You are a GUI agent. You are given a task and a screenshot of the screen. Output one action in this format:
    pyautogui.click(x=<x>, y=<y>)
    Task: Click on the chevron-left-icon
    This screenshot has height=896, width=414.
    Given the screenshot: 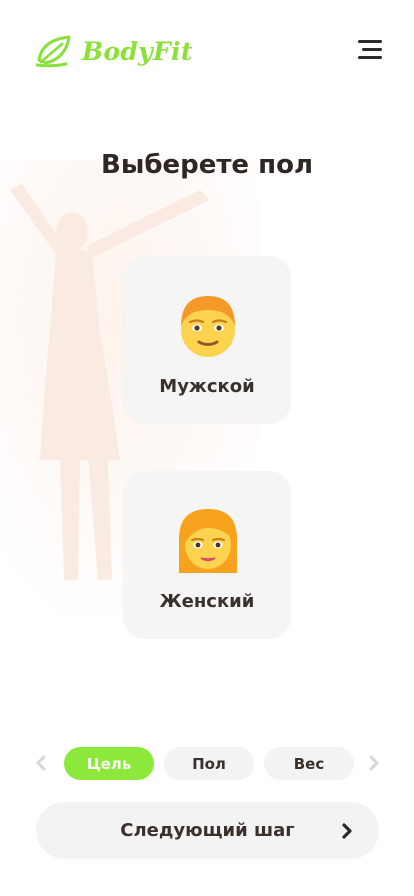 What is the action you would take?
    pyautogui.click(x=41, y=763)
    